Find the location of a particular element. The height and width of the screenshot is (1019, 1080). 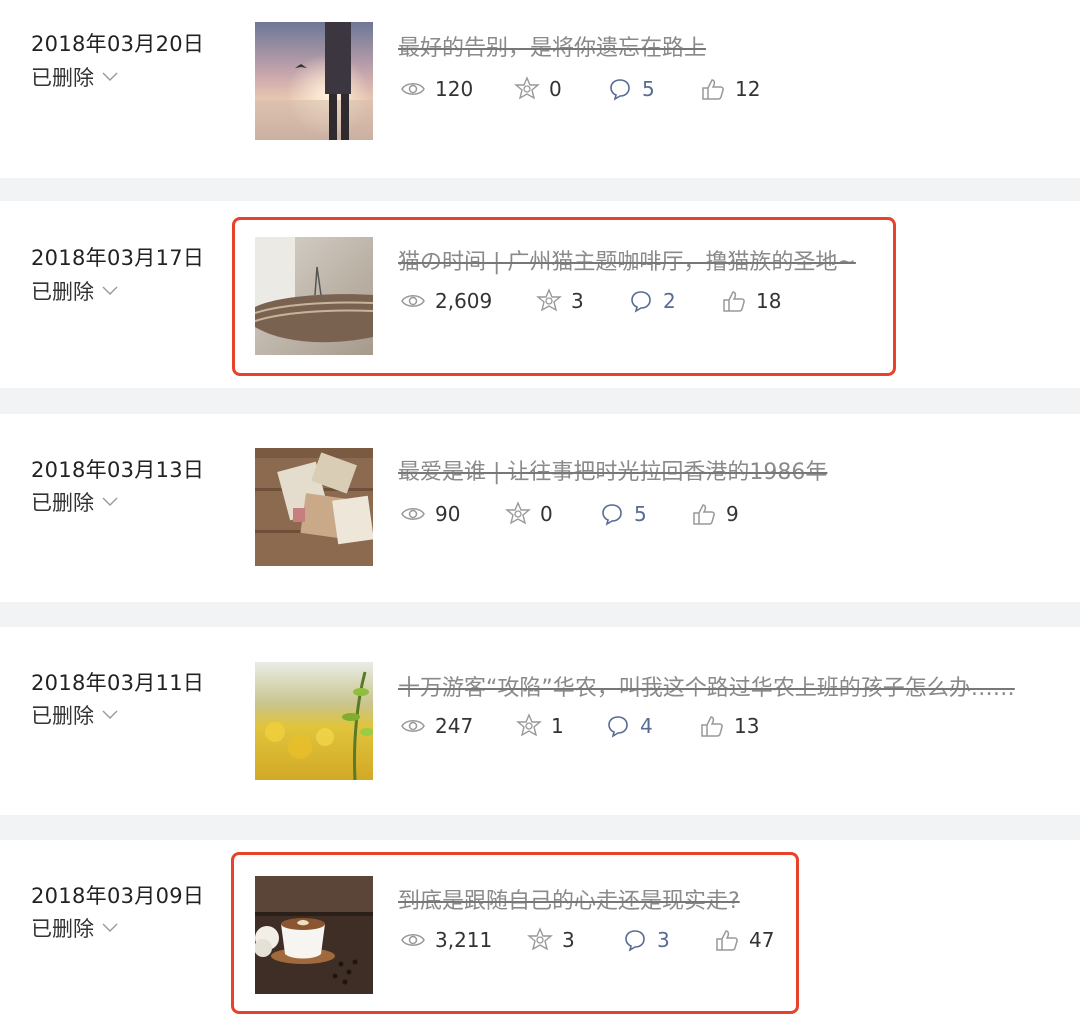

comments-count: 2 is located at coordinates (669, 301).